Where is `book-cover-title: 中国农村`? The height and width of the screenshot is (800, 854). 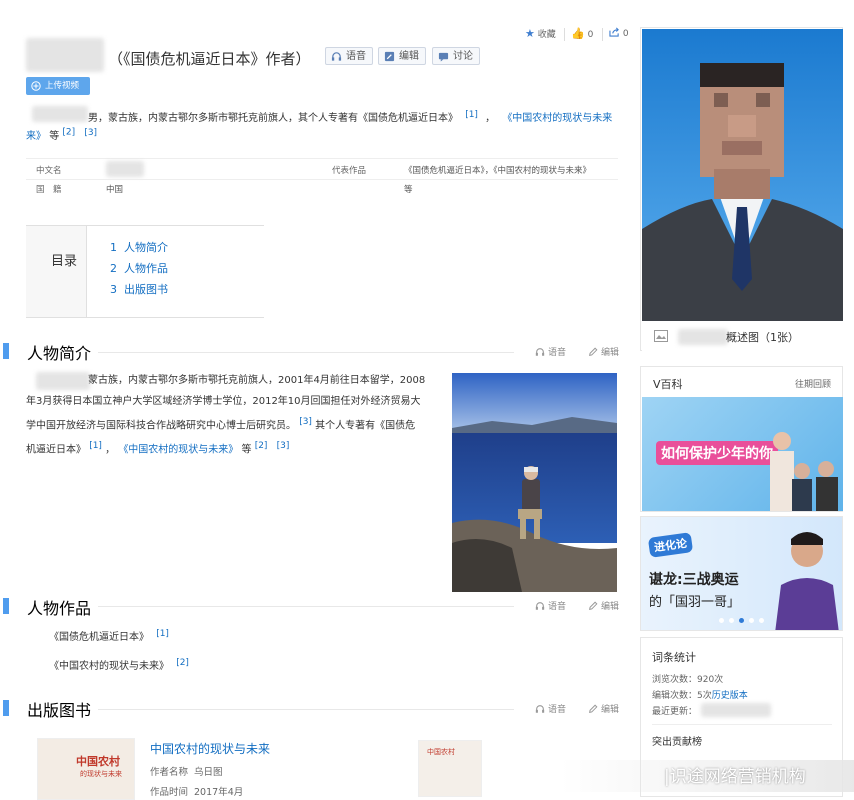 book-cover-title: 中国农村 is located at coordinates (98, 761).